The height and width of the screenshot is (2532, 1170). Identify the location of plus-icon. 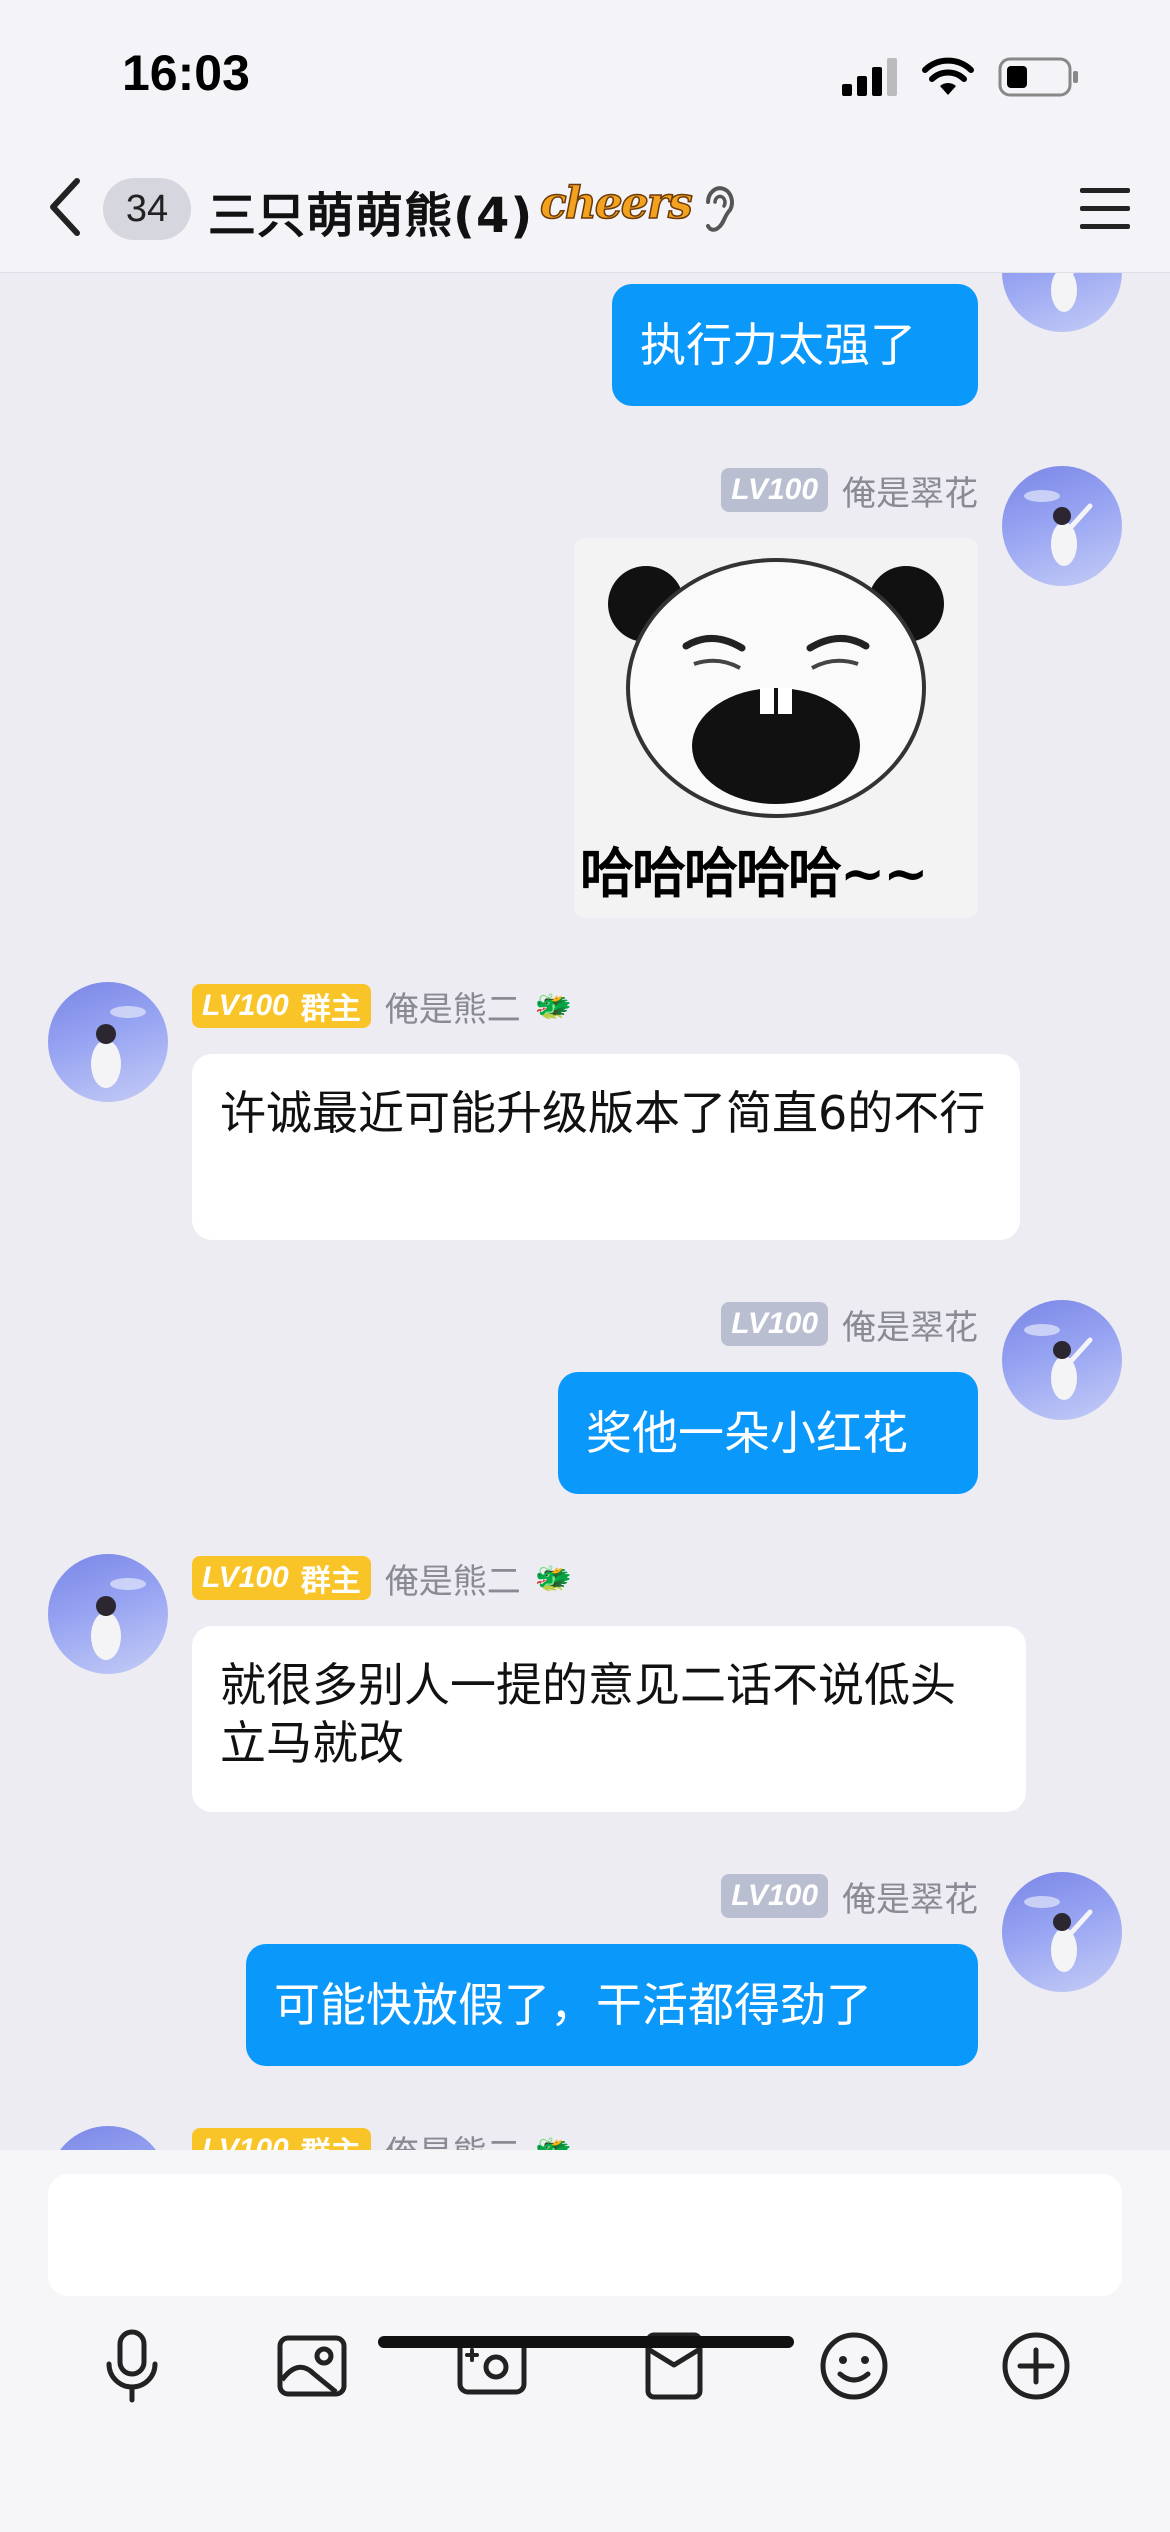
(1036, 2366).